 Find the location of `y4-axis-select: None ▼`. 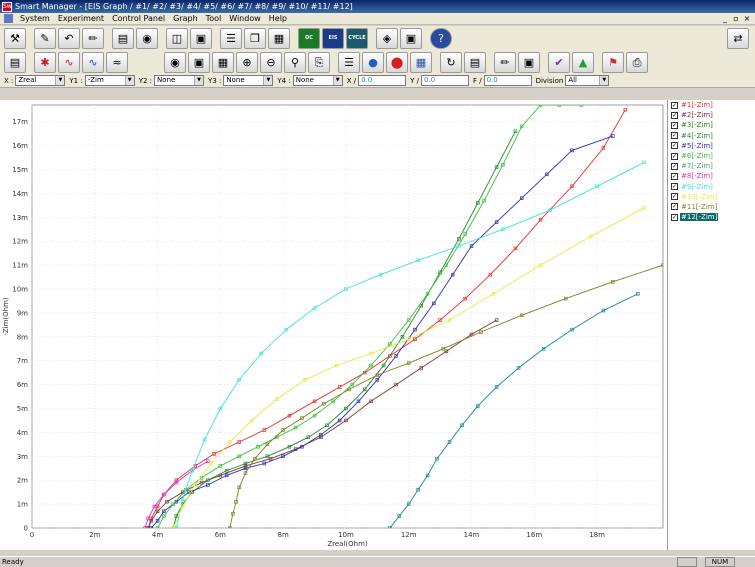

y4-axis-select: None ▼ is located at coordinates (317, 80).